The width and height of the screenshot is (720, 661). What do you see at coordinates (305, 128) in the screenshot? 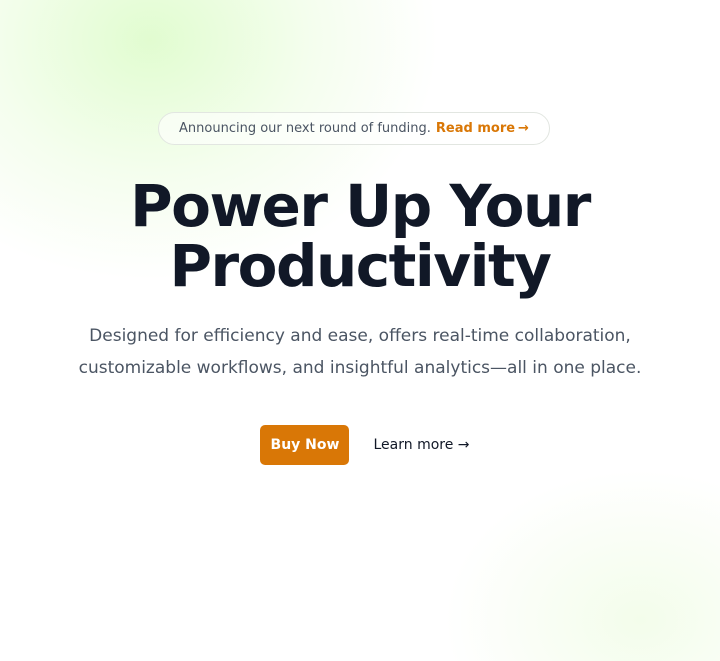
I see `announcement-text: Announcing our next round of funding.` at bounding box center [305, 128].